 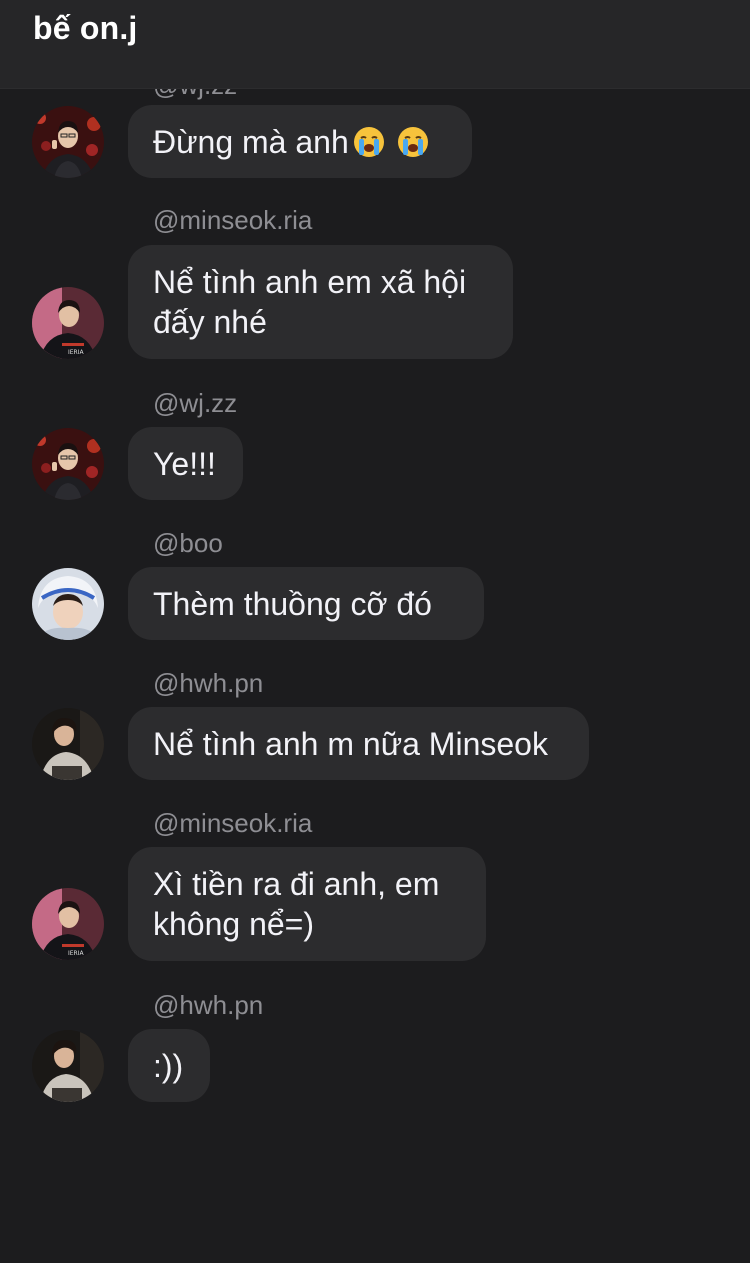 I want to click on message-text: Nể tình anh em xã hội đấy nhé, so click(x=310, y=302).